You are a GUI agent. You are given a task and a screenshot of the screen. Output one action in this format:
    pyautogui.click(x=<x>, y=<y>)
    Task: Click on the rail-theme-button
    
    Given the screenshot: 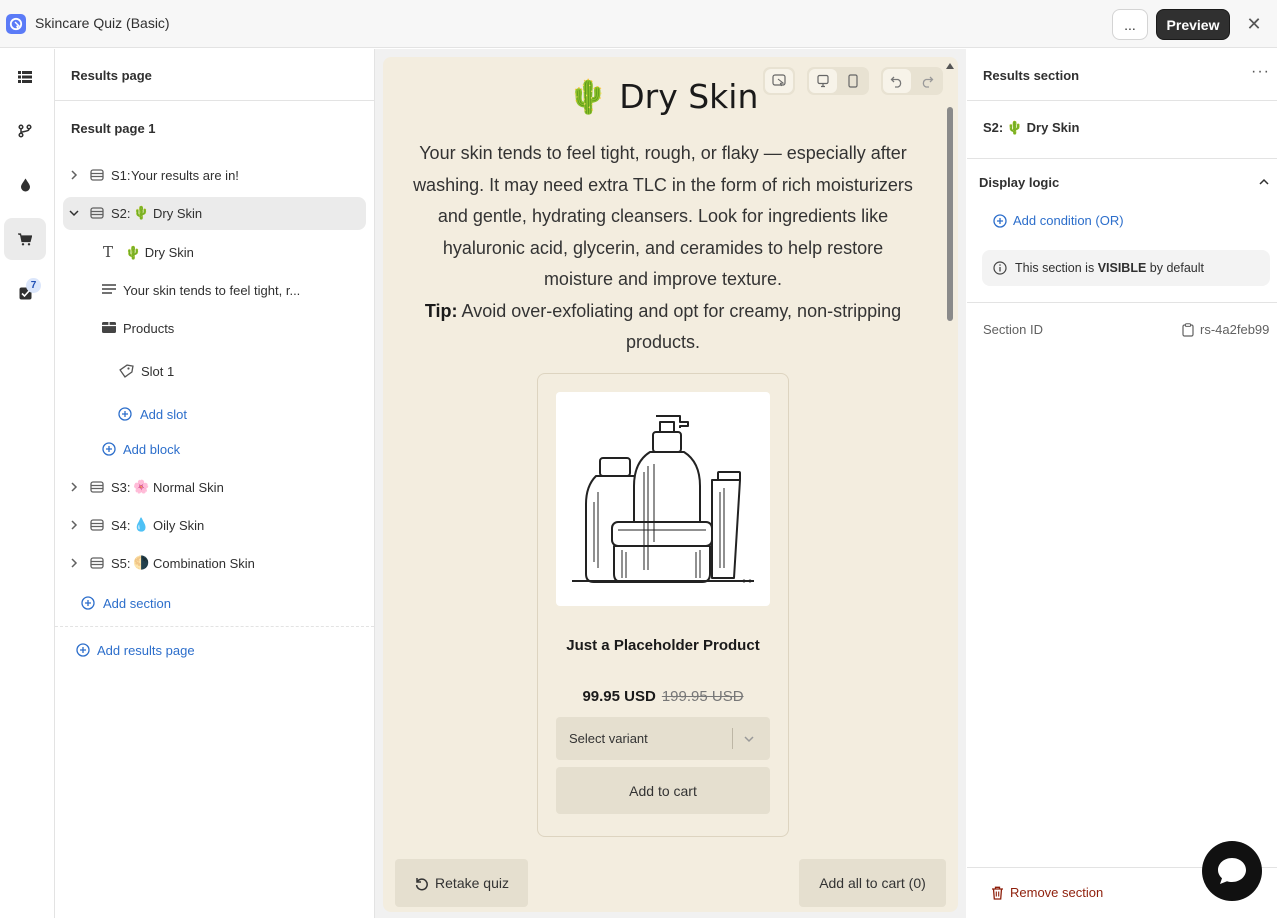 What is the action you would take?
    pyautogui.click(x=25, y=185)
    